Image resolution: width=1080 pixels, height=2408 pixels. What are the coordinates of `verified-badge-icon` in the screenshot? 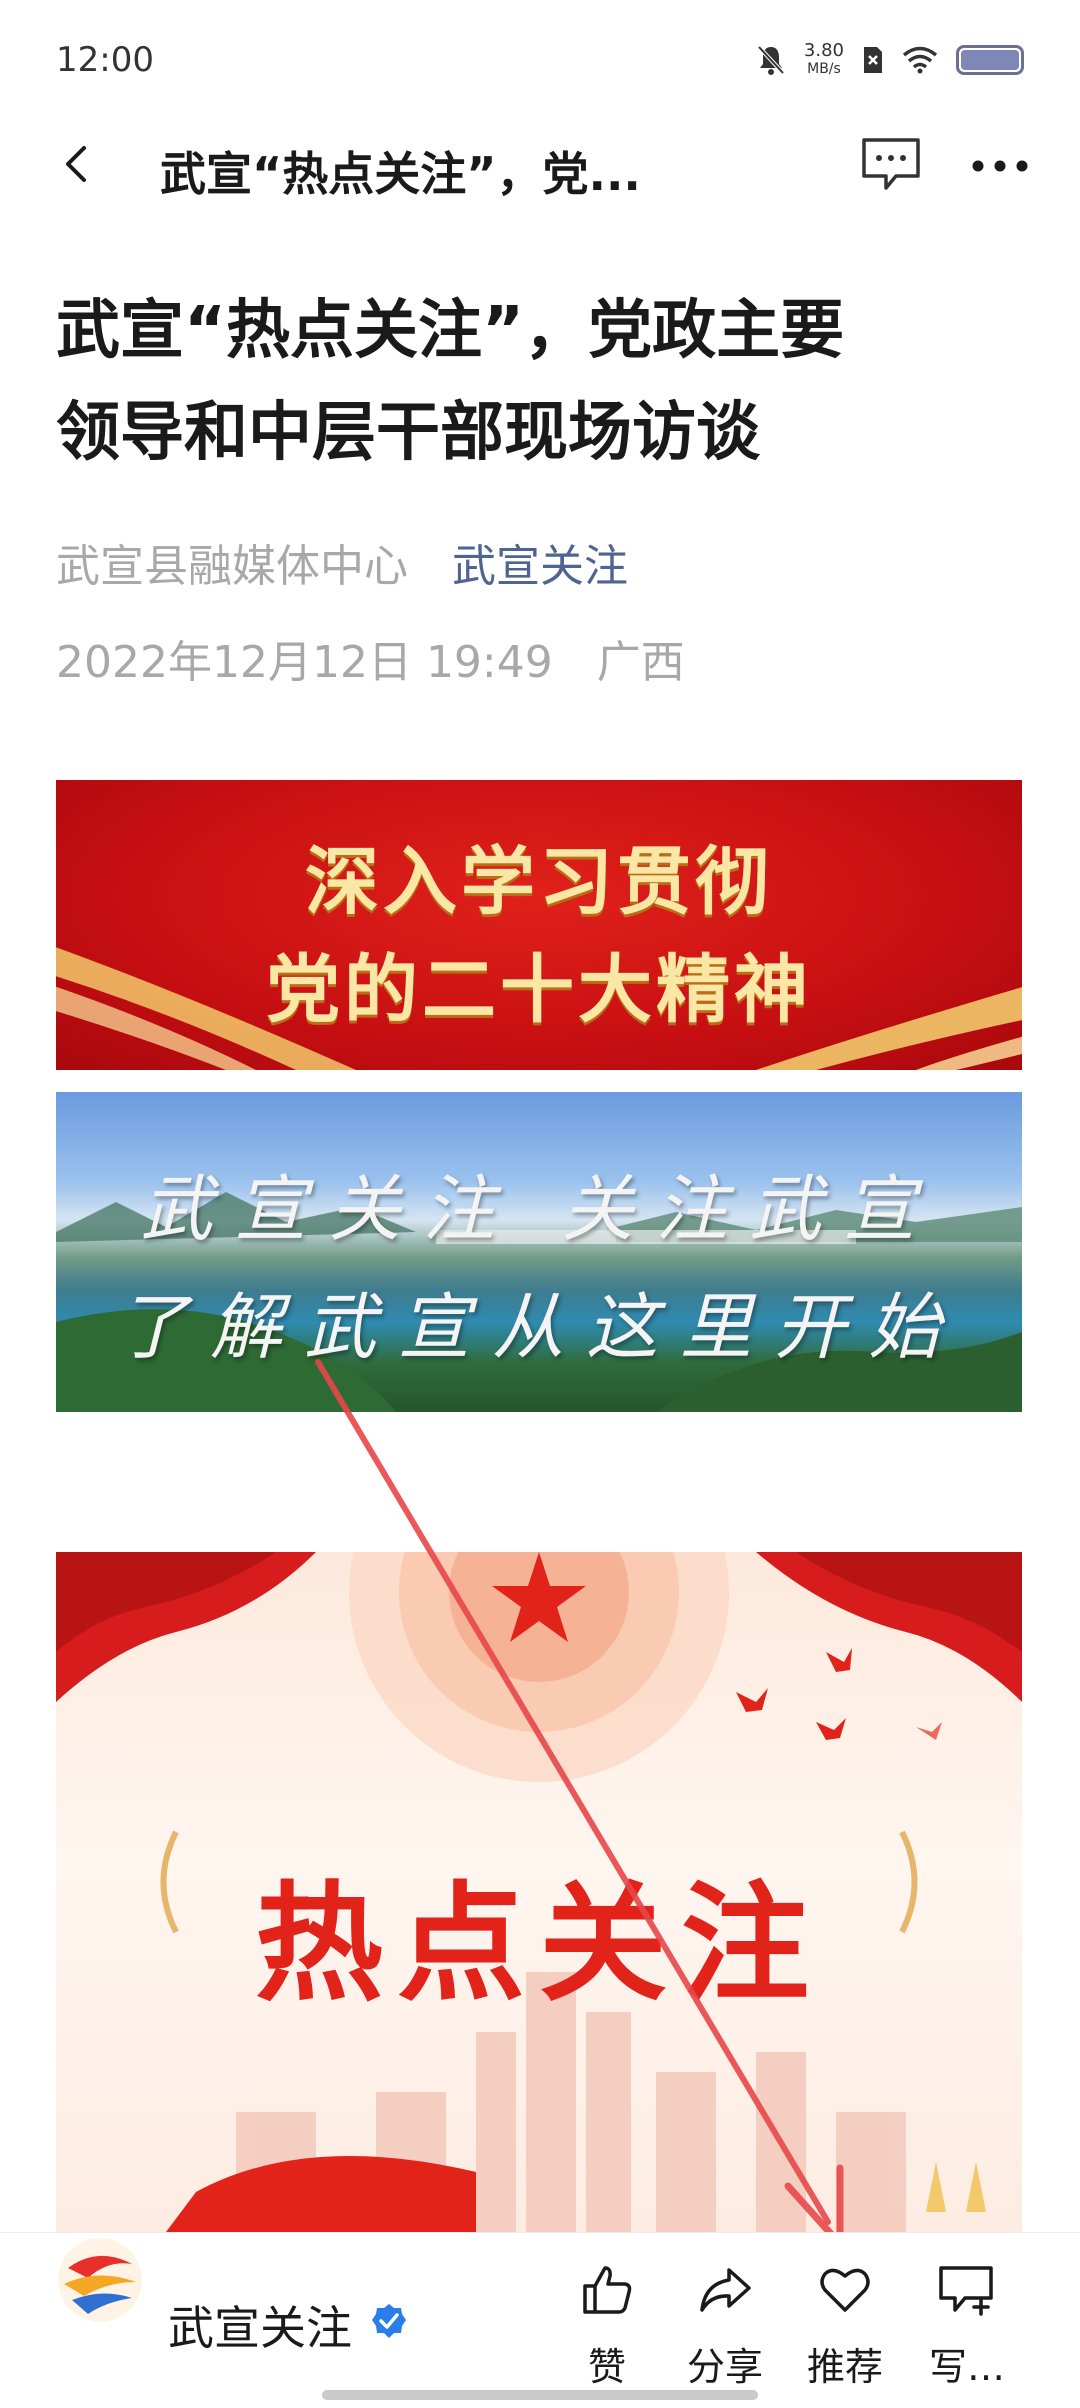 It's located at (389, 2321).